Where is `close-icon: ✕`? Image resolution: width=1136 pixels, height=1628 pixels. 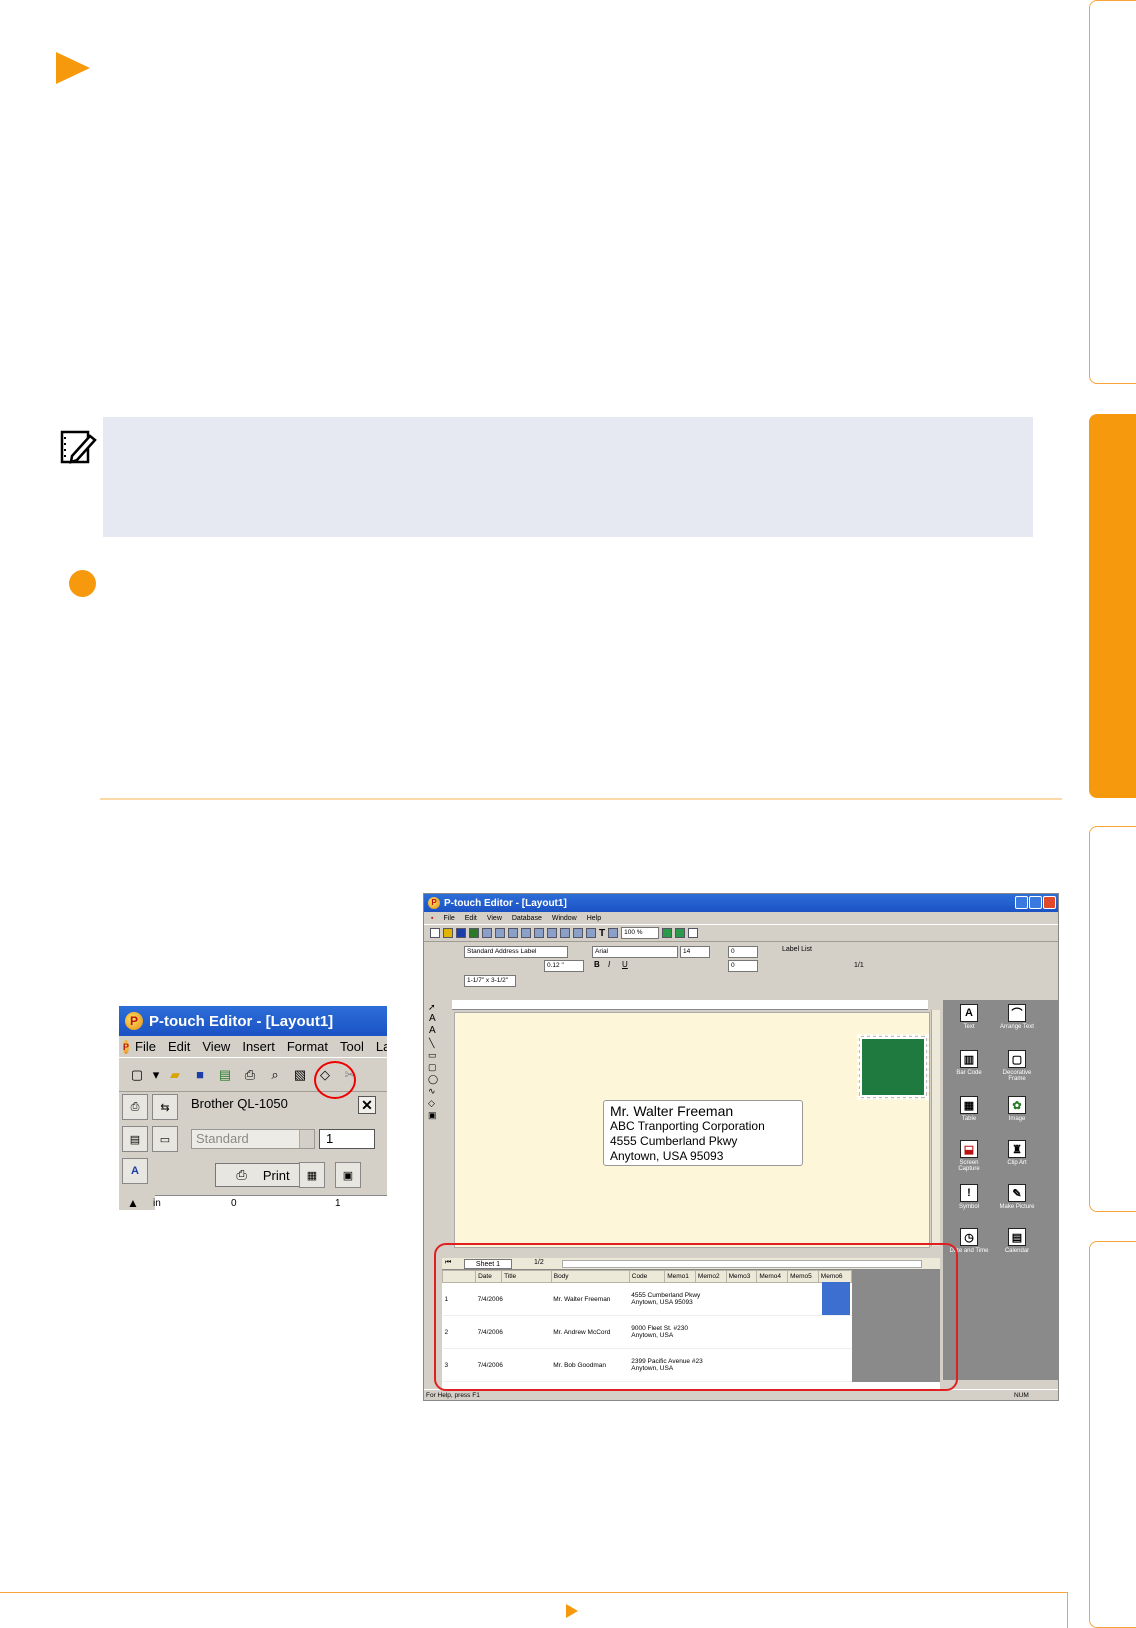 close-icon: ✕ is located at coordinates (367, 1105).